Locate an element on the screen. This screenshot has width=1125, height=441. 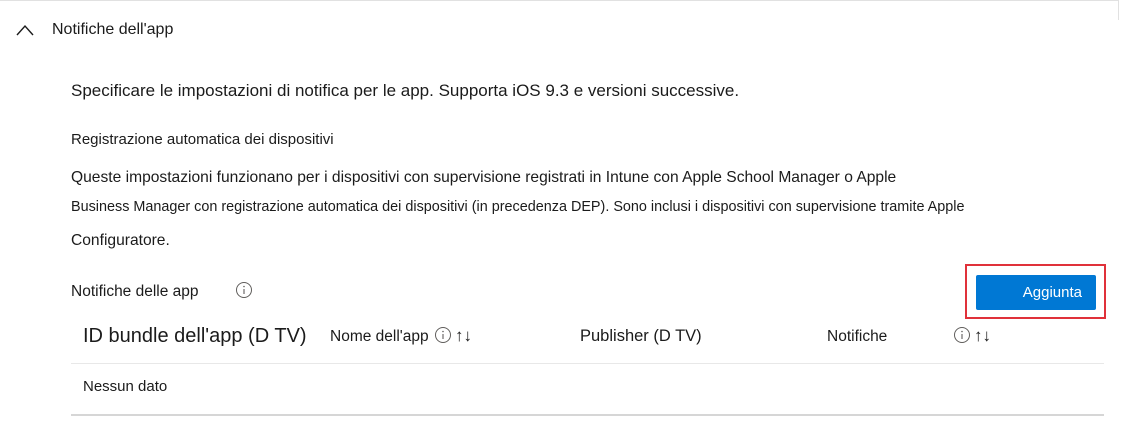
section-header-app-notifications: Notifiche dell'app is located at coordinates (93, 30).